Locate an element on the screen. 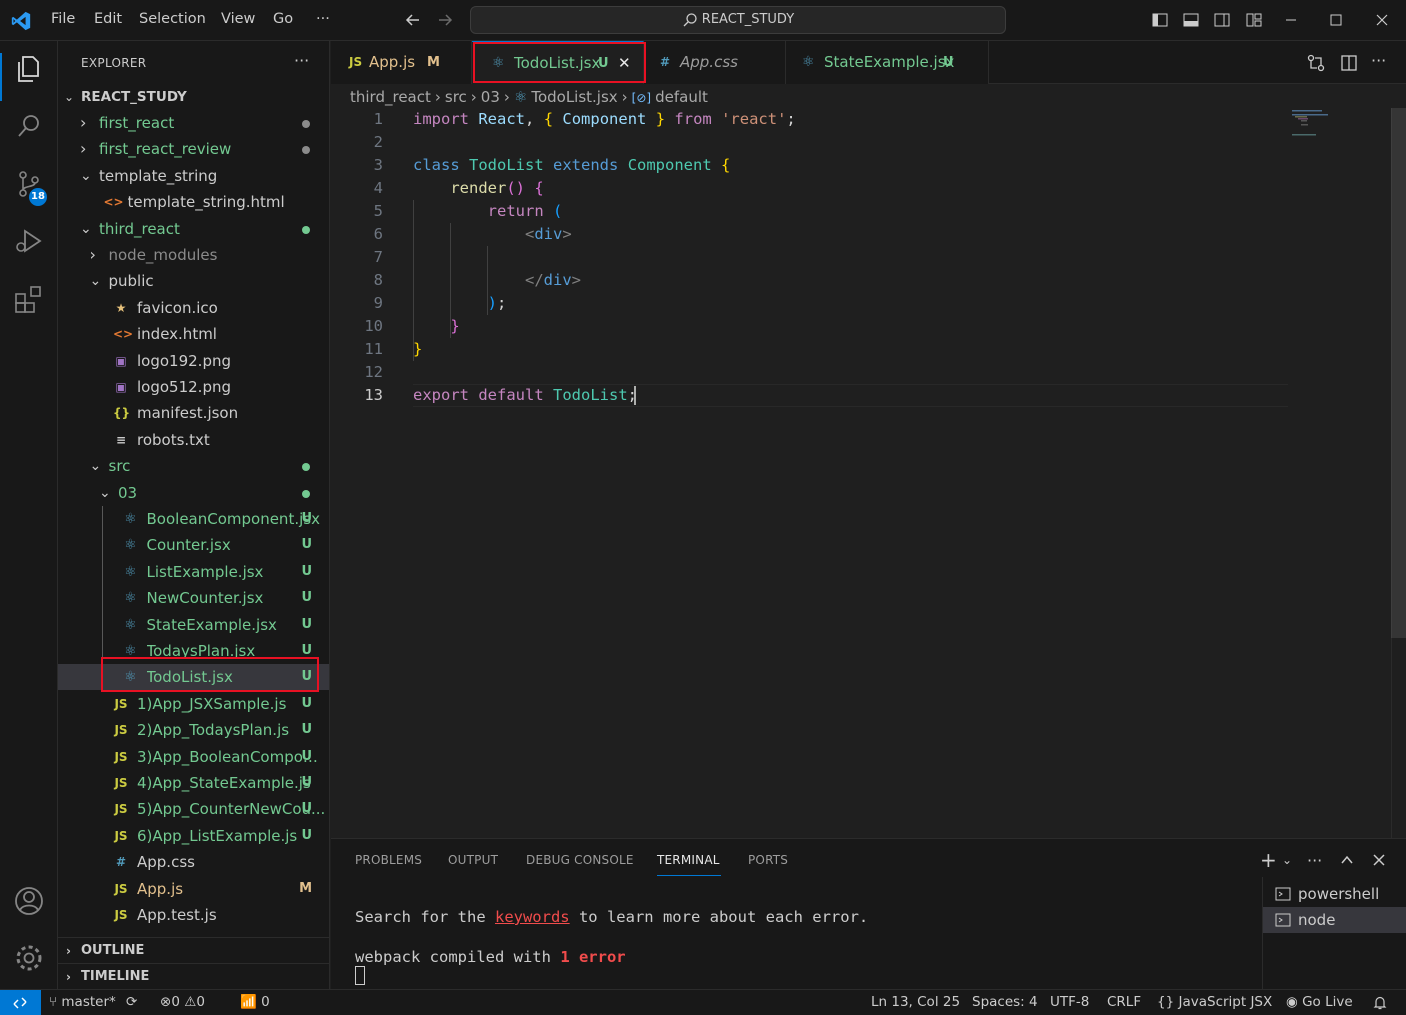 The height and width of the screenshot is (1015, 1406). customize-layout-icon is located at coordinates (1254, 20).